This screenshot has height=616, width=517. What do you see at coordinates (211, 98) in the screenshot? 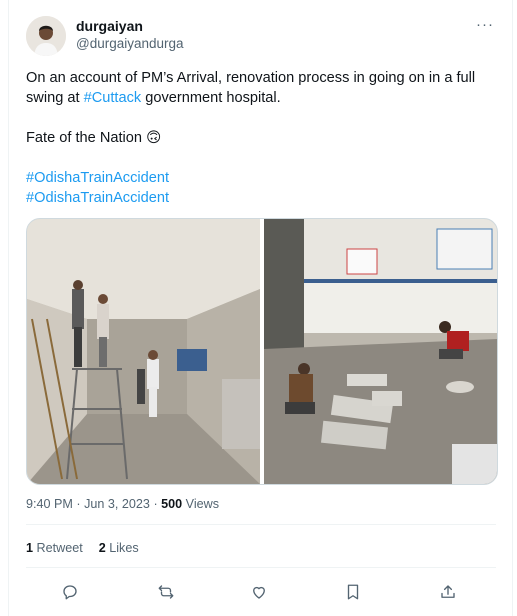
I see `tweet-text-segment: government hospital.` at bounding box center [211, 98].